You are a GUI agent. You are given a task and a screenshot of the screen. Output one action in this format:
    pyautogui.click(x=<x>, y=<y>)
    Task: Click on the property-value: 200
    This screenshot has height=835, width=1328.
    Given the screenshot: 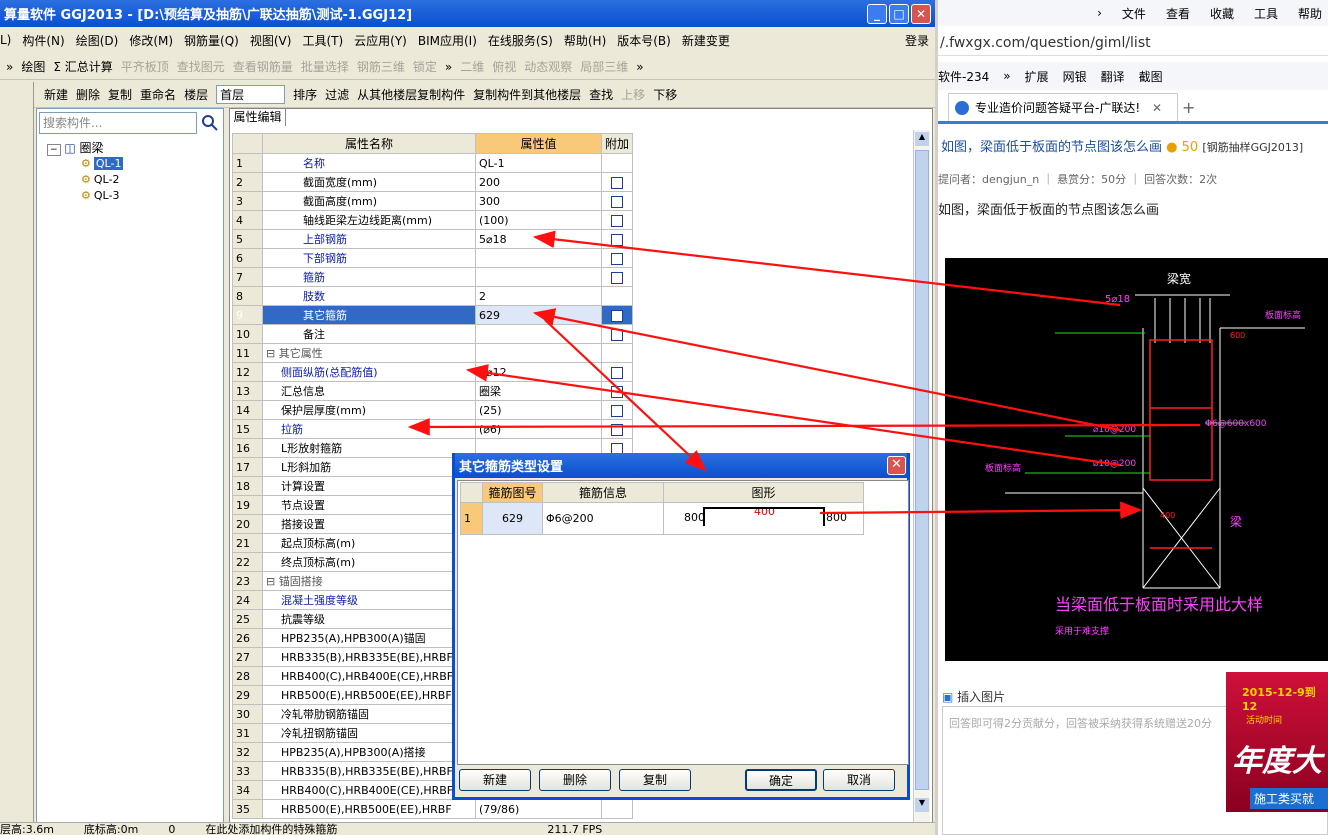 What is the action you would take?
    pyautogui.click(x=538, y=182)
    